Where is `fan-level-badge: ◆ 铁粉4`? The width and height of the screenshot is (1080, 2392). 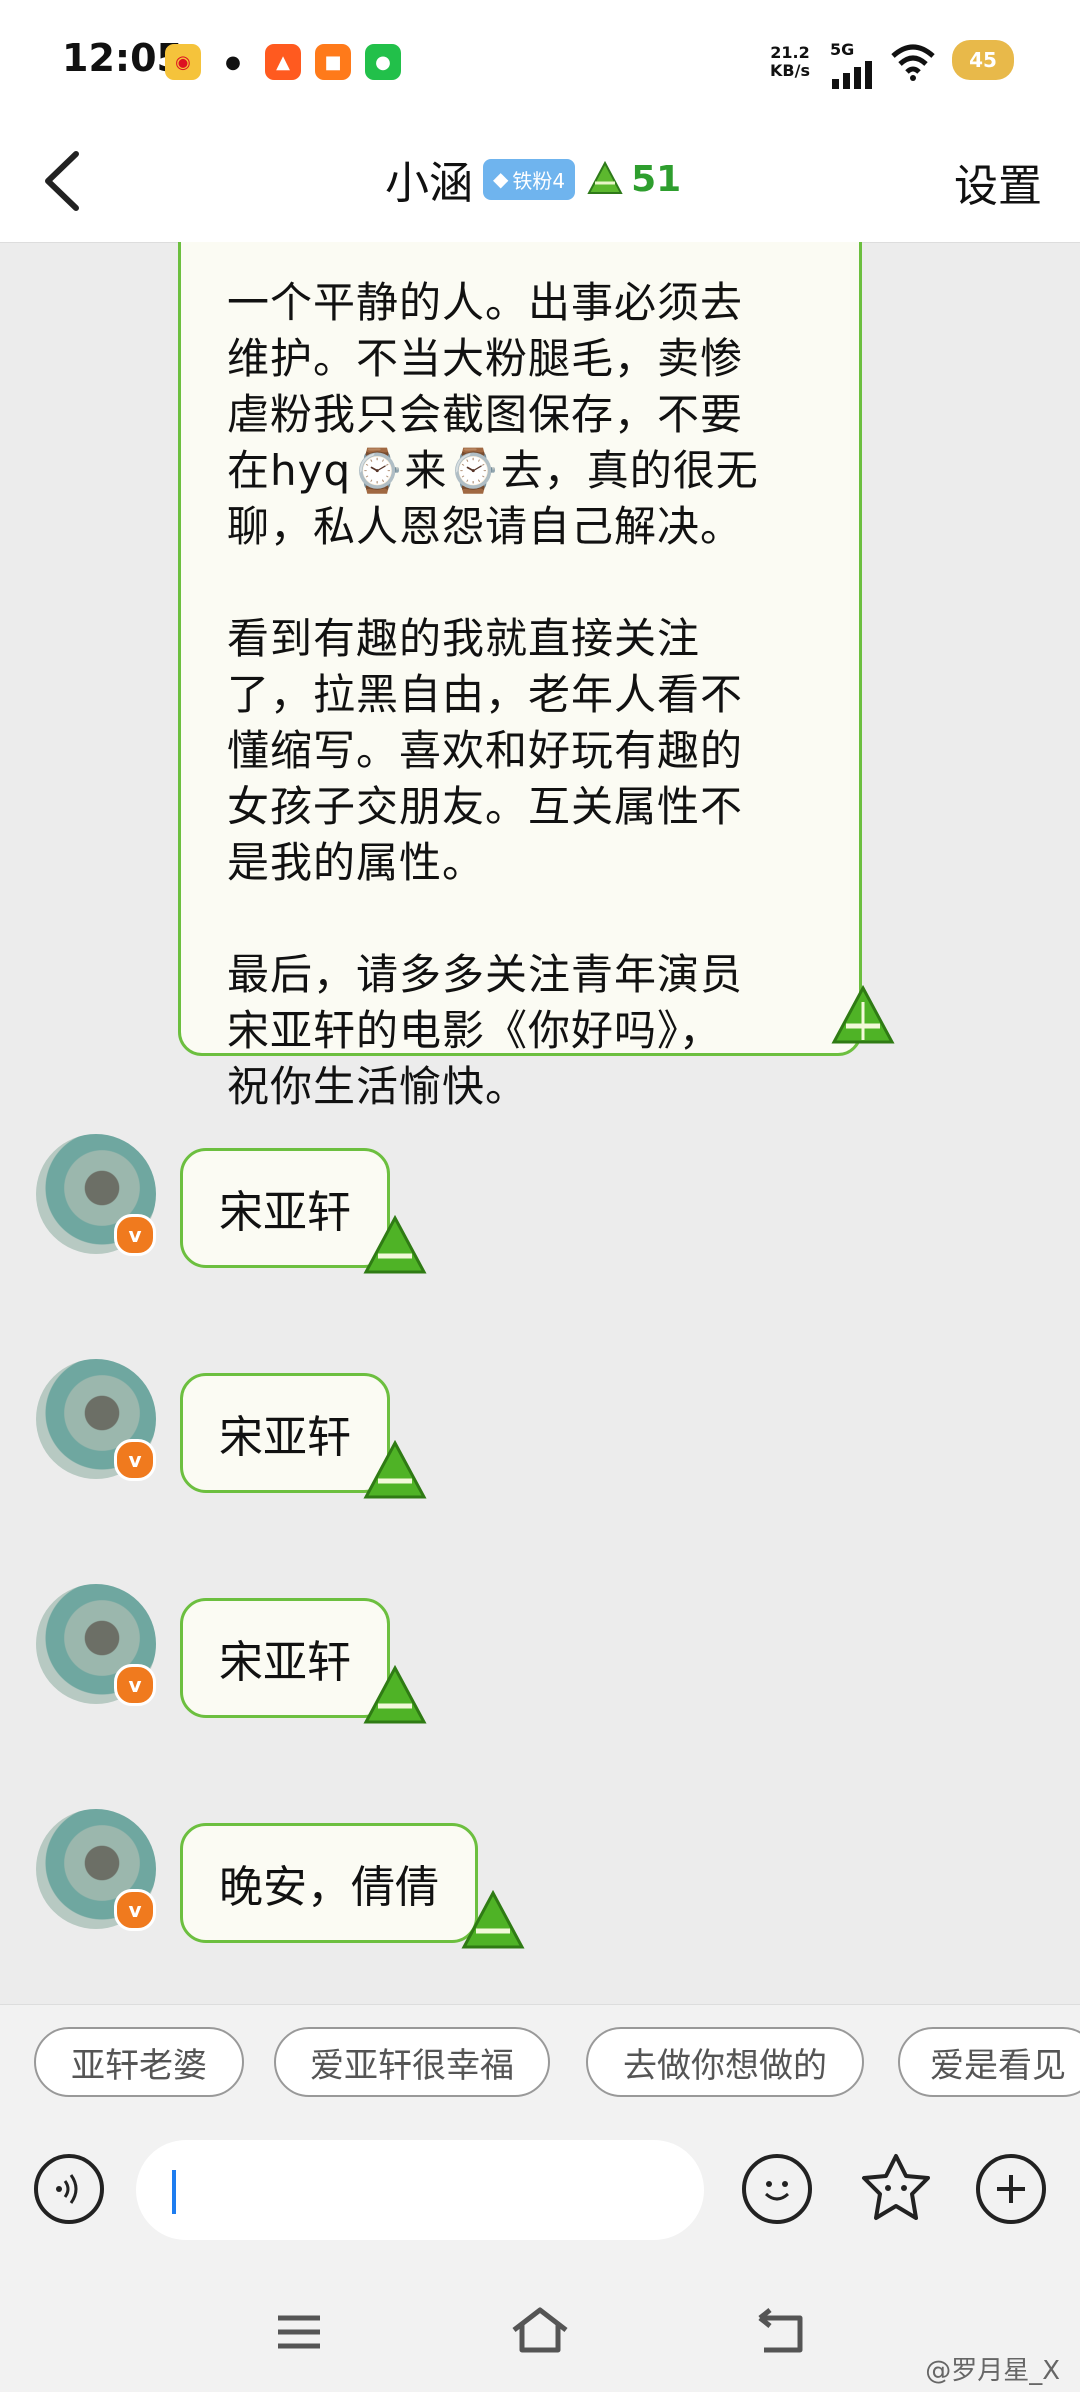
fan-level-badge: ◆ 铁粉4 is located at coordinates (529, 179).